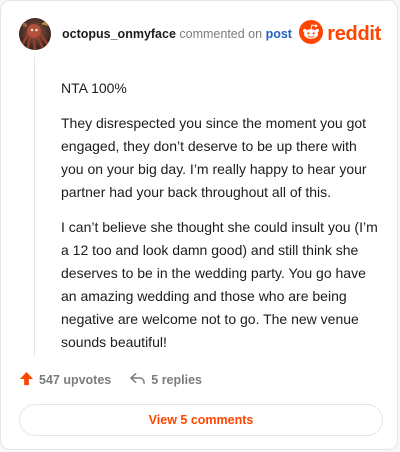  What do you see at coordinates (311, 34) in the screenshot?
I see `reddit-logo-icon` at bounding box center [311, 34].